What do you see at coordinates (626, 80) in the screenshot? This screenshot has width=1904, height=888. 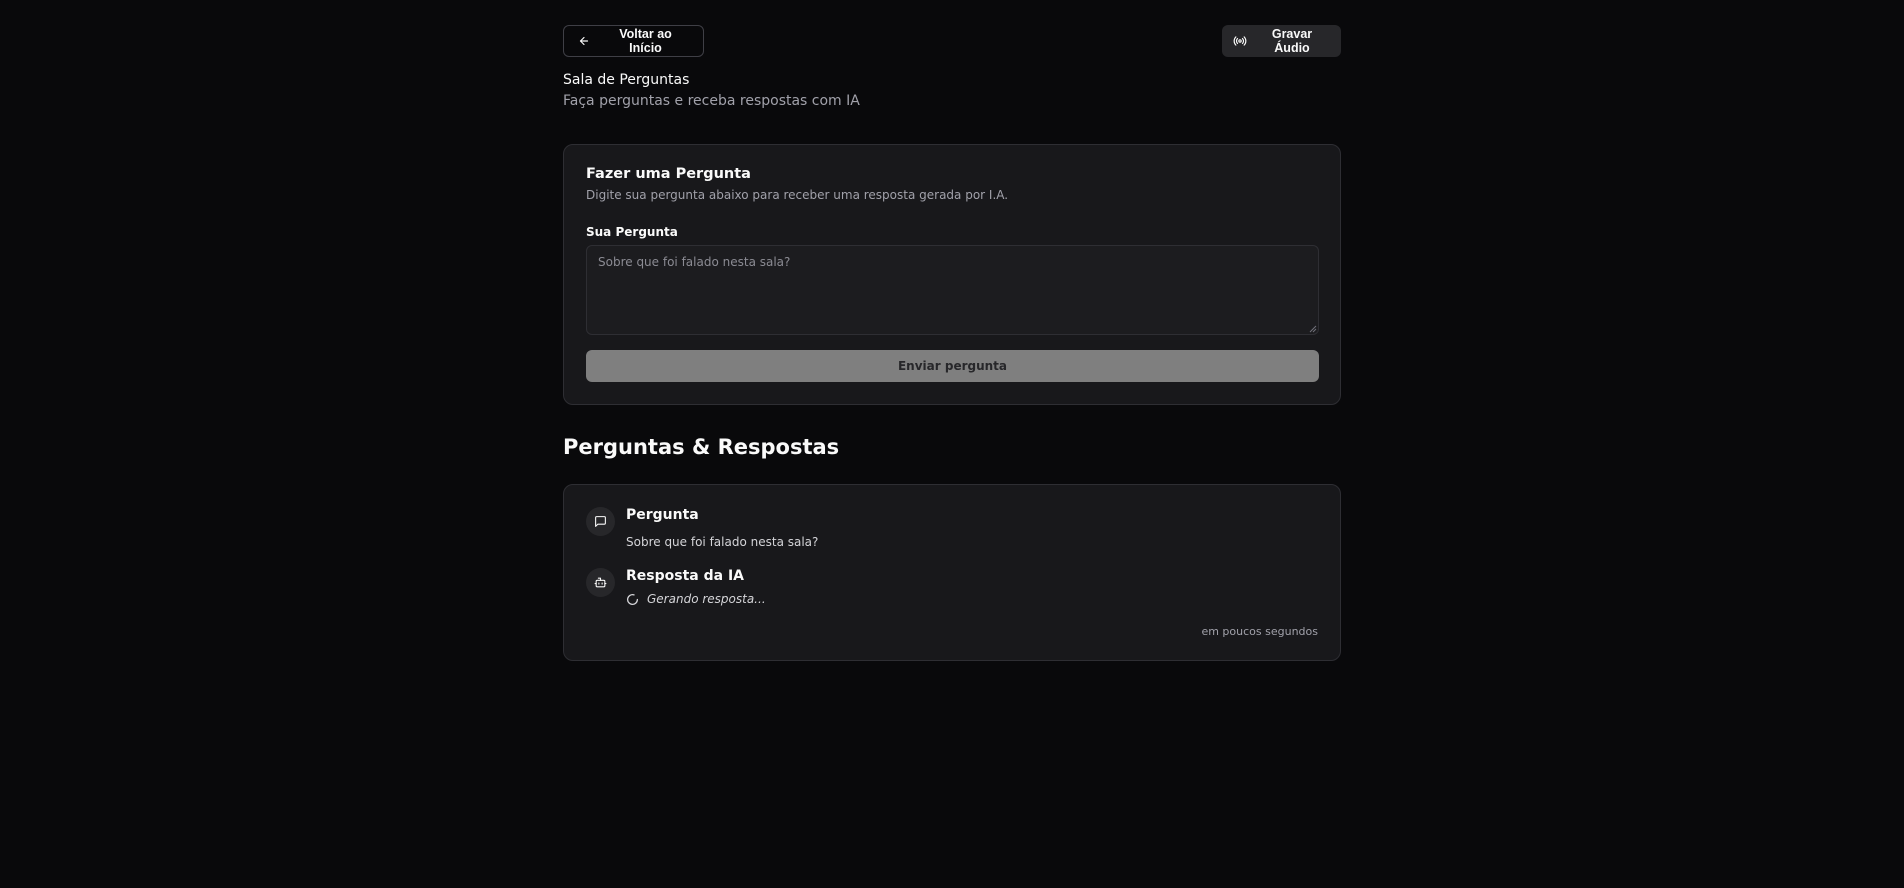 I see `room-title: Sala de Perguntas` at bounding box center [626, 80].